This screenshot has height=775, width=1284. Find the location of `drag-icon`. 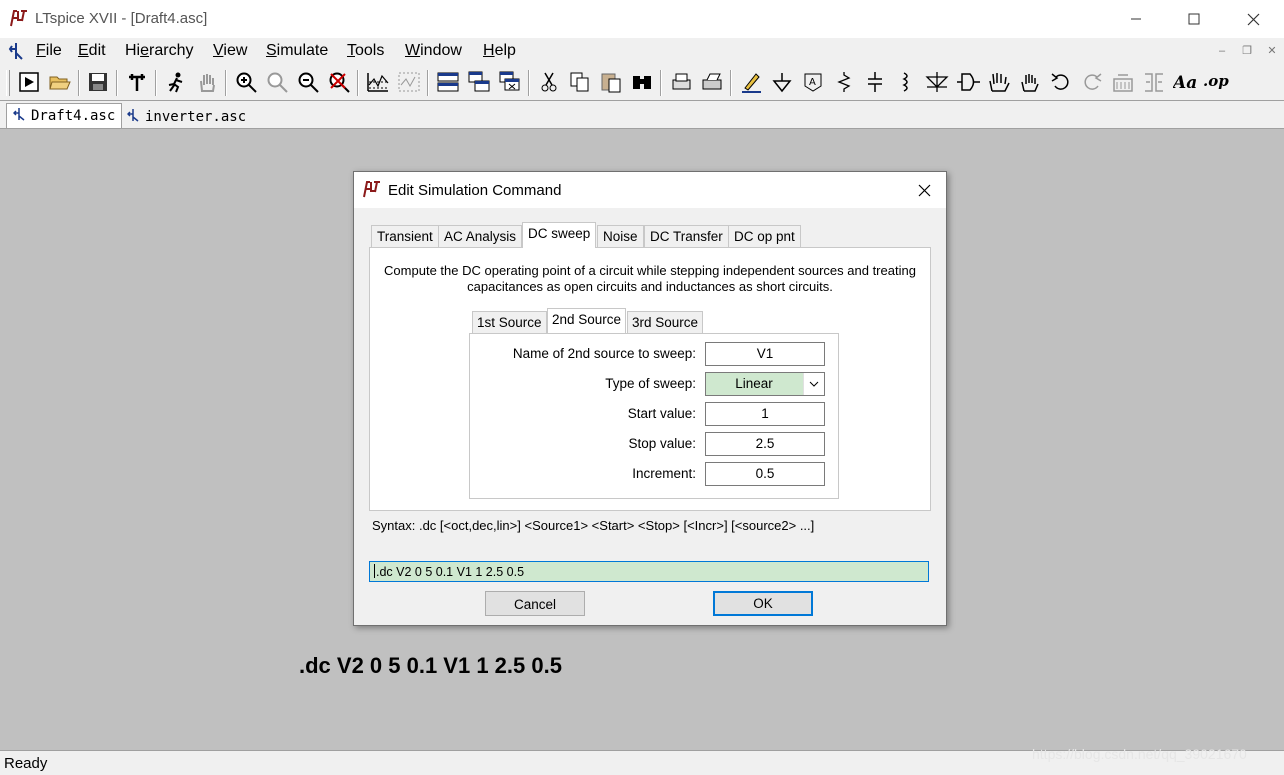

drag-icon is located at coordinates (1030, 82).